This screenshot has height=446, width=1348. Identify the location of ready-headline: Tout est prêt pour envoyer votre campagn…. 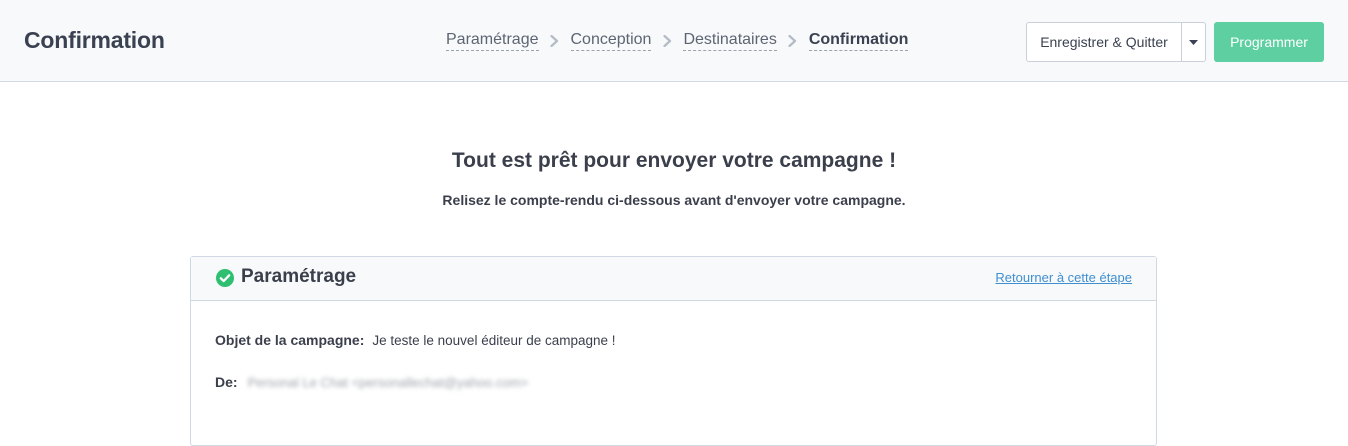
(674, 160).